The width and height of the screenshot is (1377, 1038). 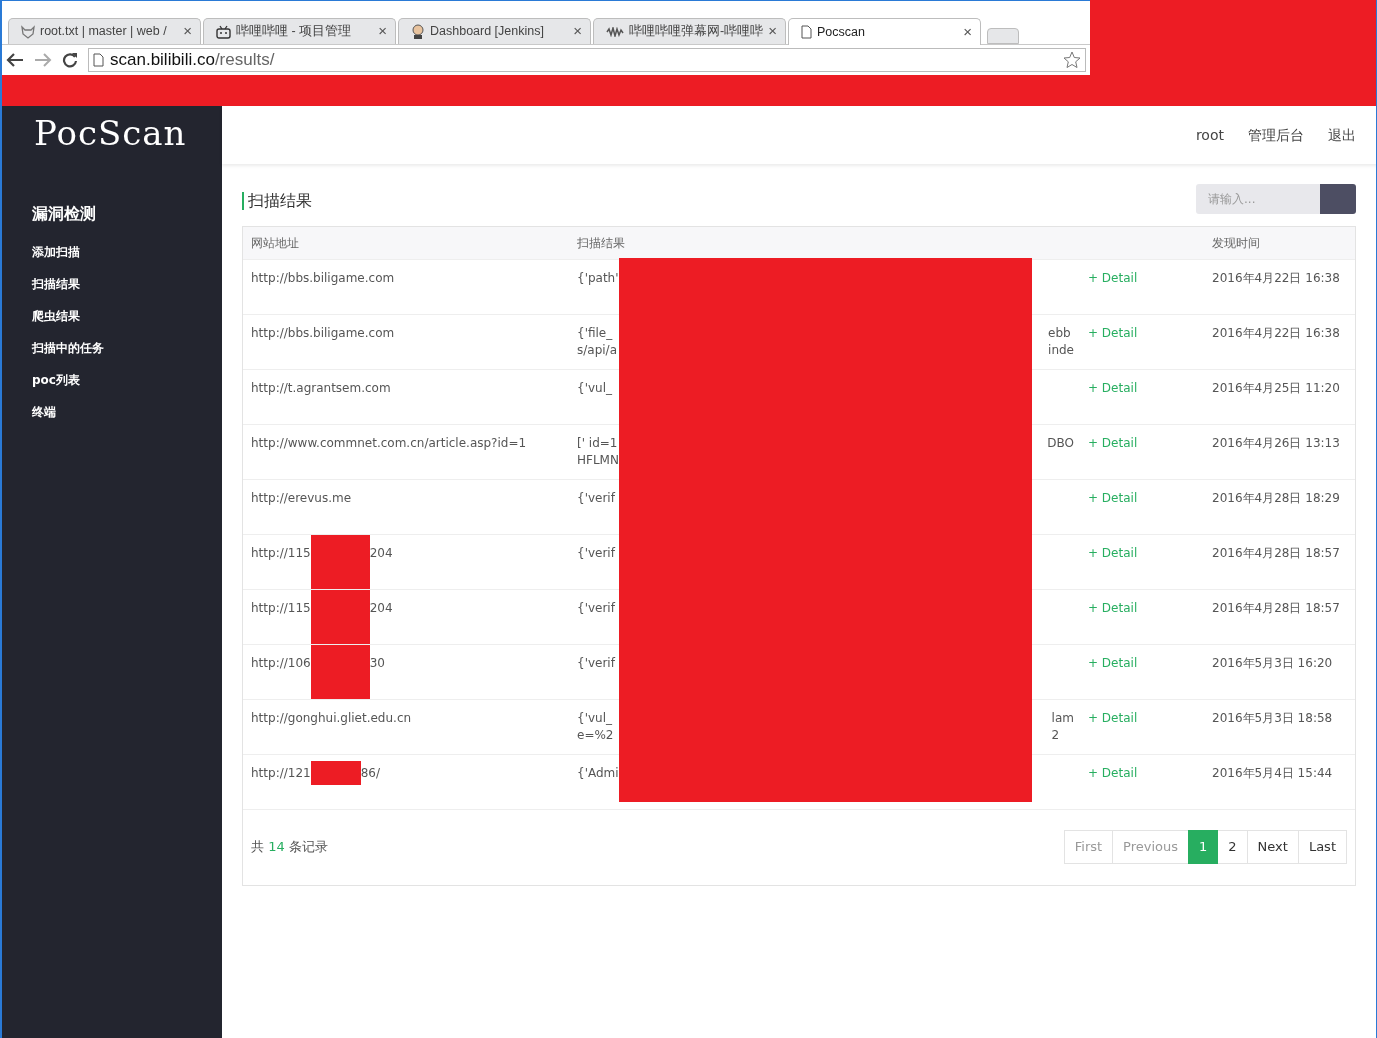 I want to click on nav-link-text: 退出, so click(x=1342, y=135).